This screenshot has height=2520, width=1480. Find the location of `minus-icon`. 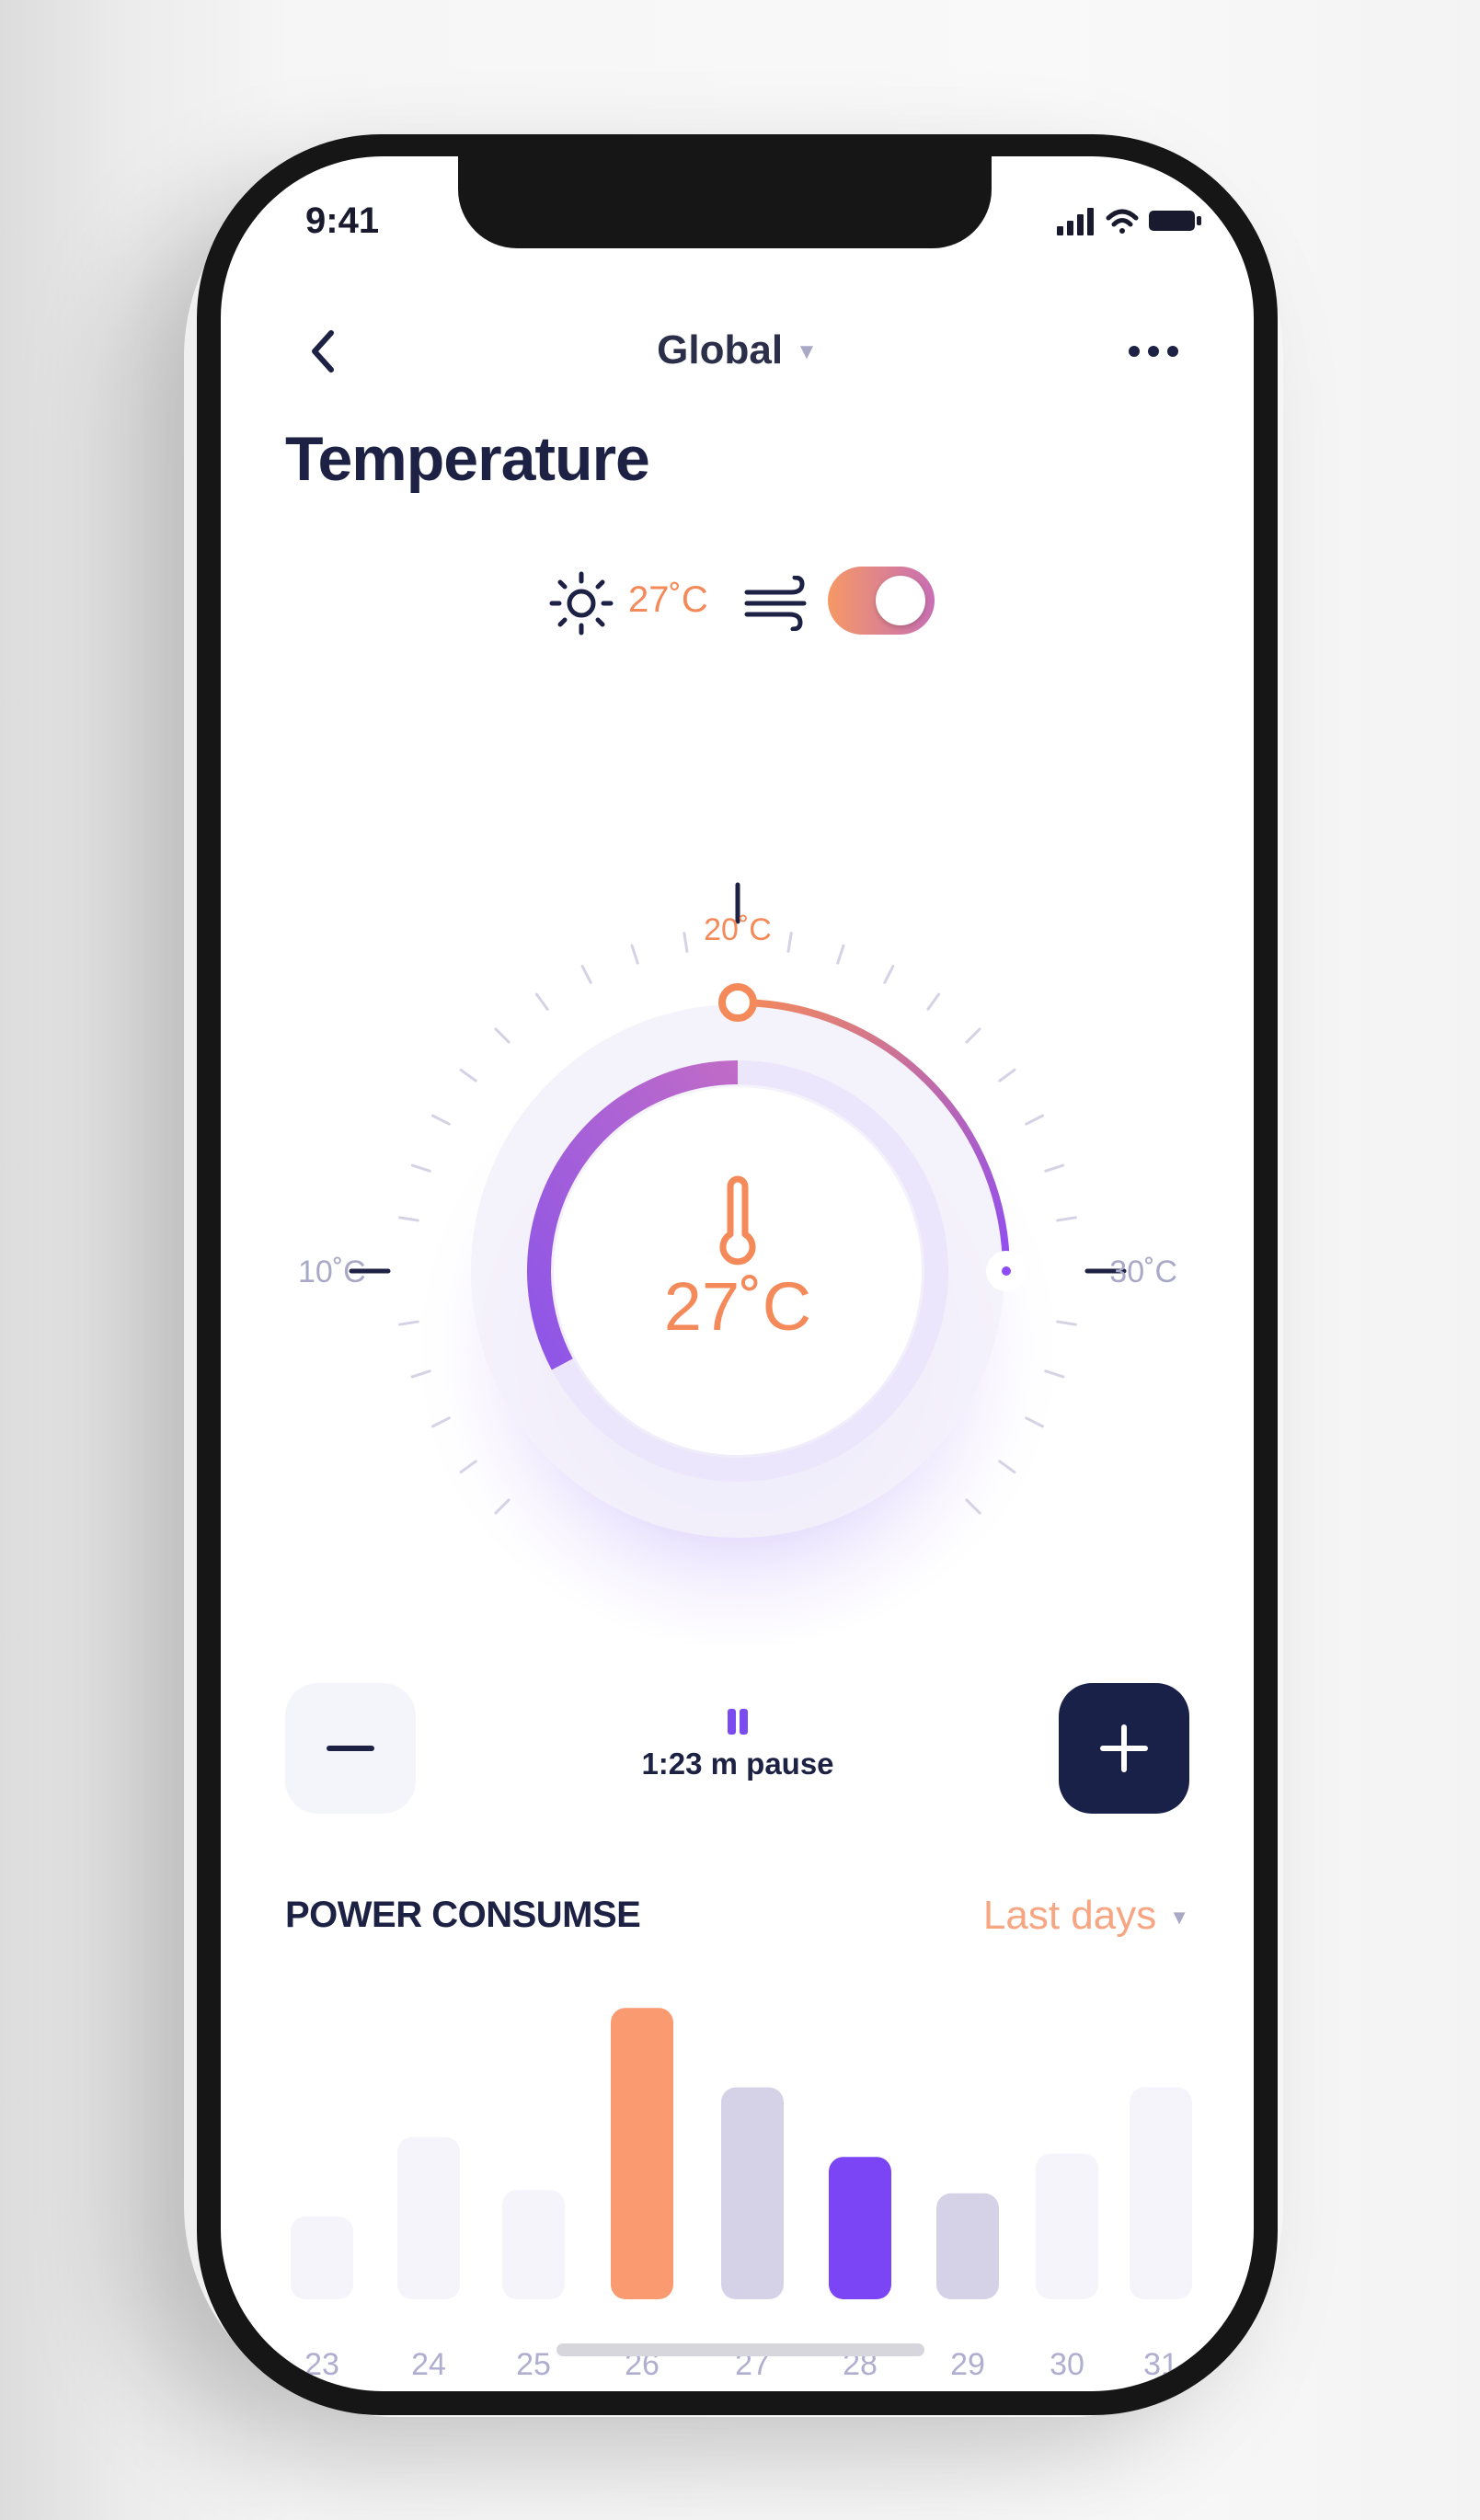

minus-icon is located at coordinates (350, 1748).